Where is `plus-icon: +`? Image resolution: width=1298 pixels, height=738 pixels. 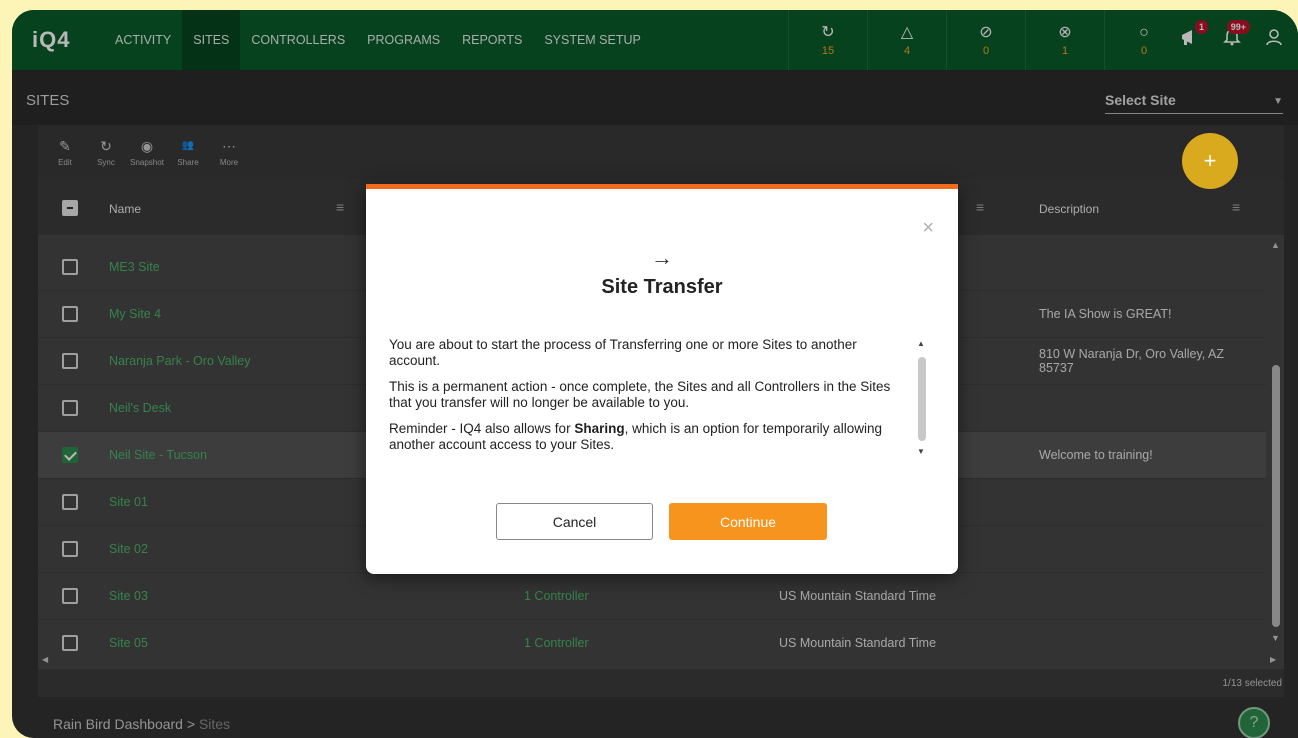
plus-icon: + is located at coordinates (1210, 160).